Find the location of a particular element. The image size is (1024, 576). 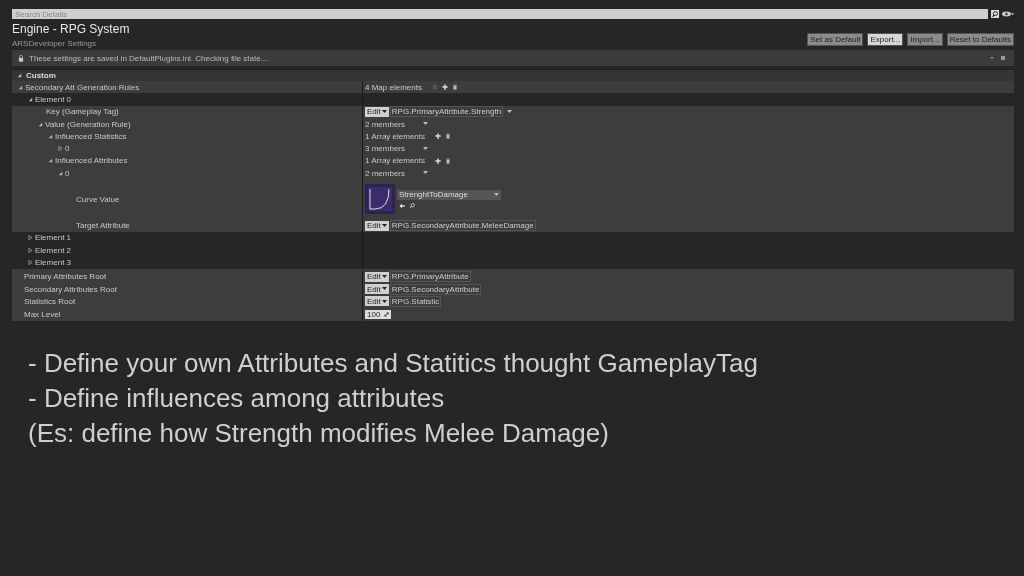

asset-dropdown: StrenghtToDamage is located at coordinates (449, 194).